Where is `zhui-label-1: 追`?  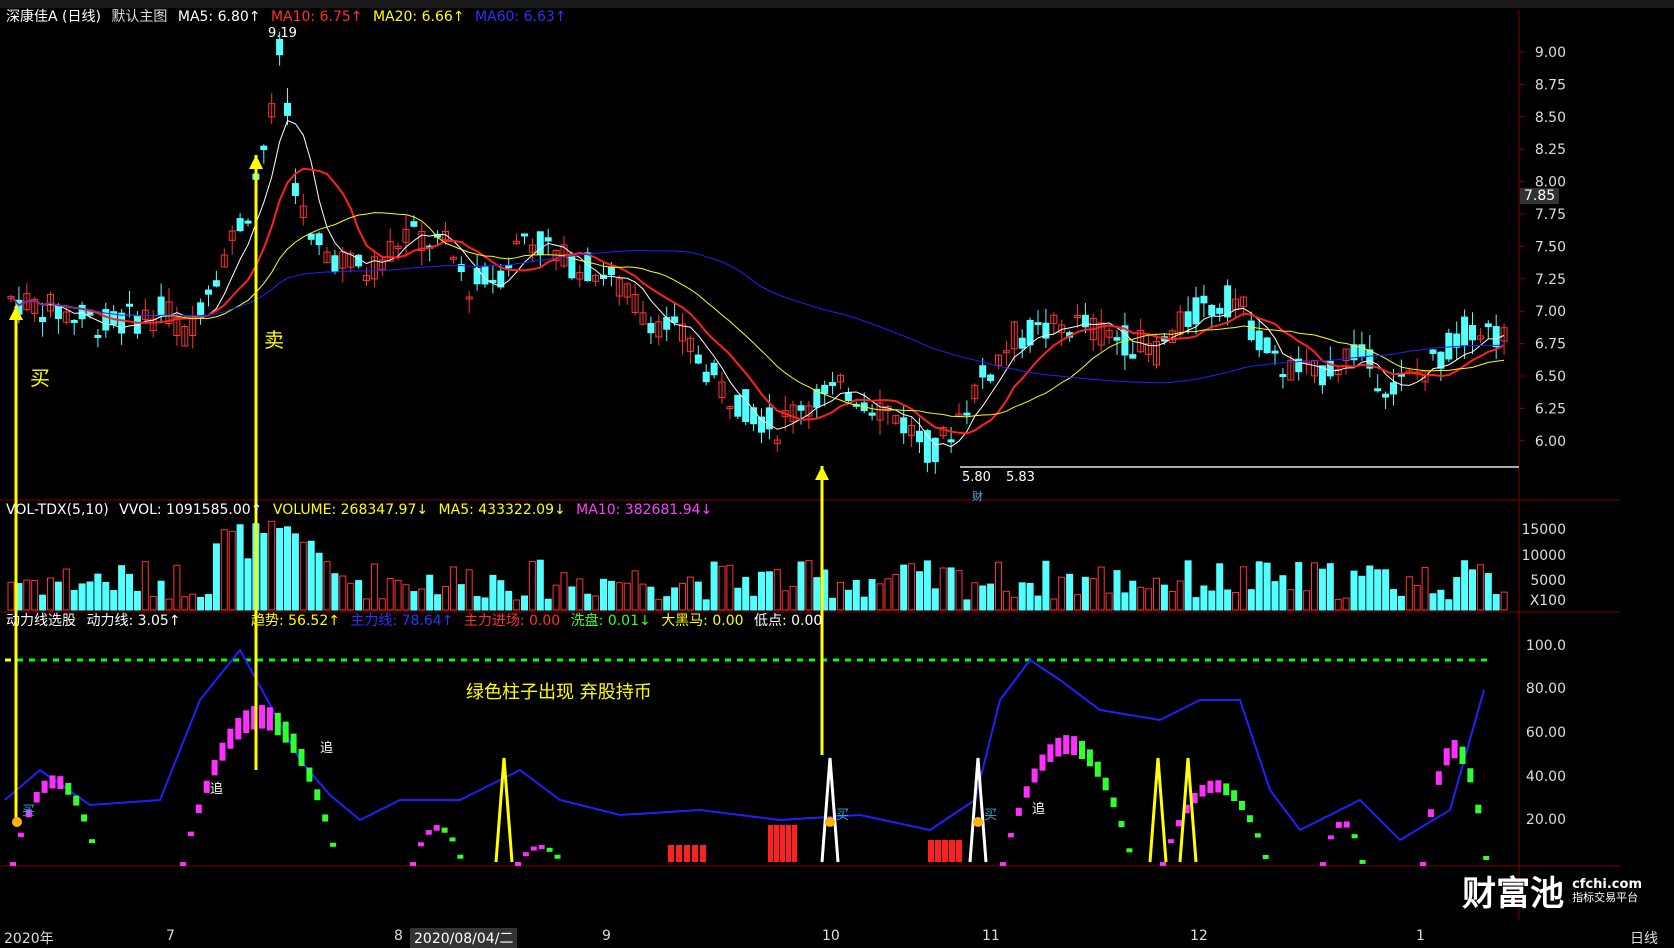 zhui-label-1: 追 is located at coordinates (217, 789).